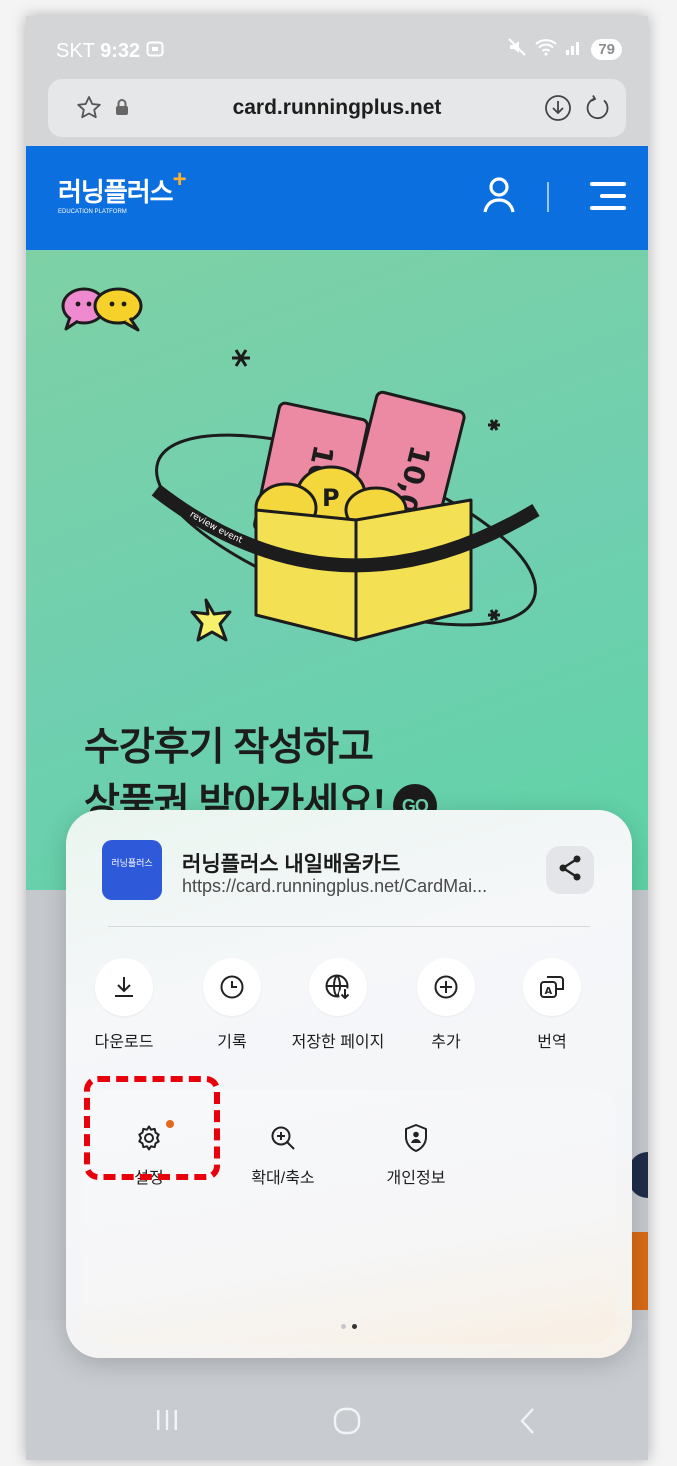  Describe the element at coordinates (558, 108) in the screenshot. I see `download-page-icon` at that location.